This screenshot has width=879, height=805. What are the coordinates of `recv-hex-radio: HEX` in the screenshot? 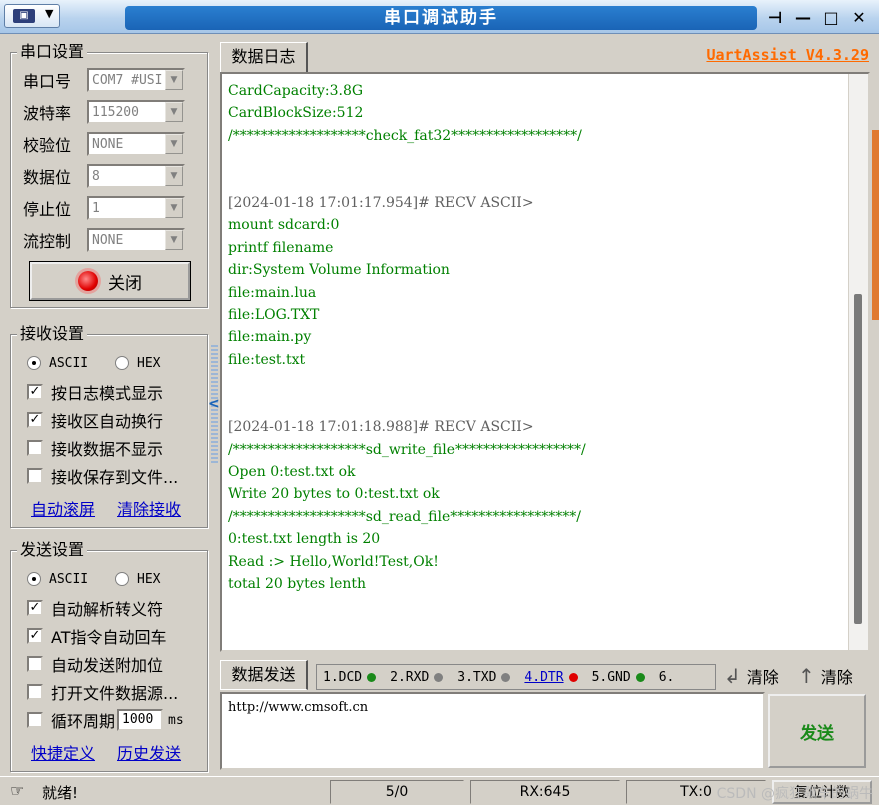 It's located at (137, 363).